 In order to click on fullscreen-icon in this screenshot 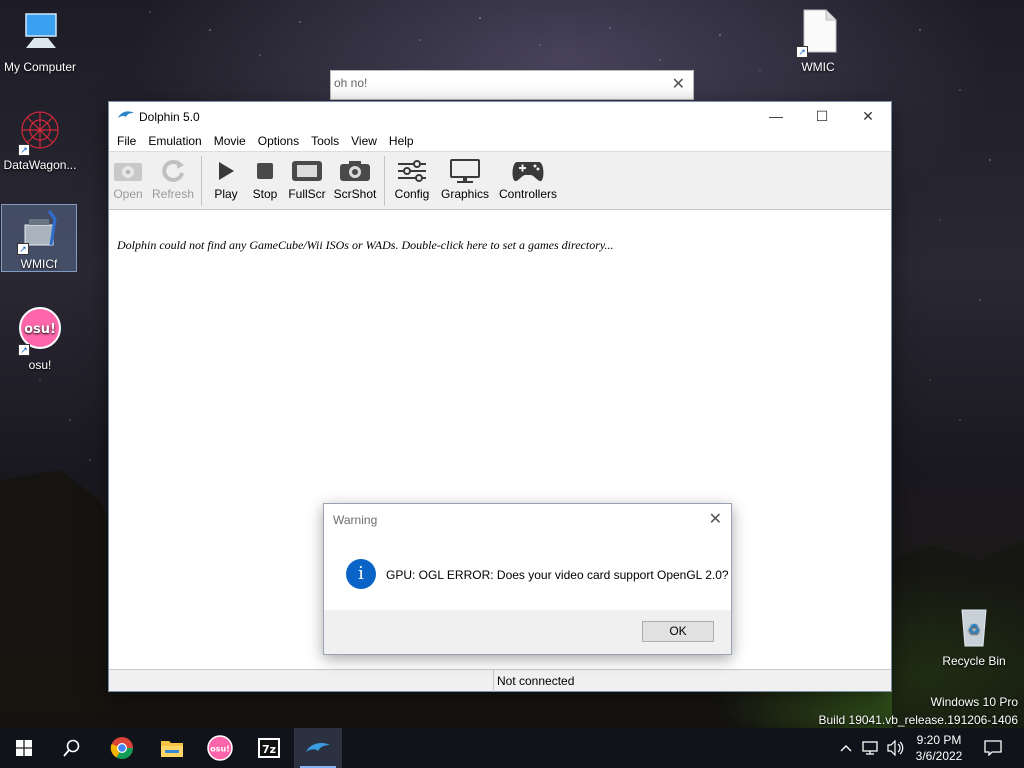, I will do `click(307, 171)`.